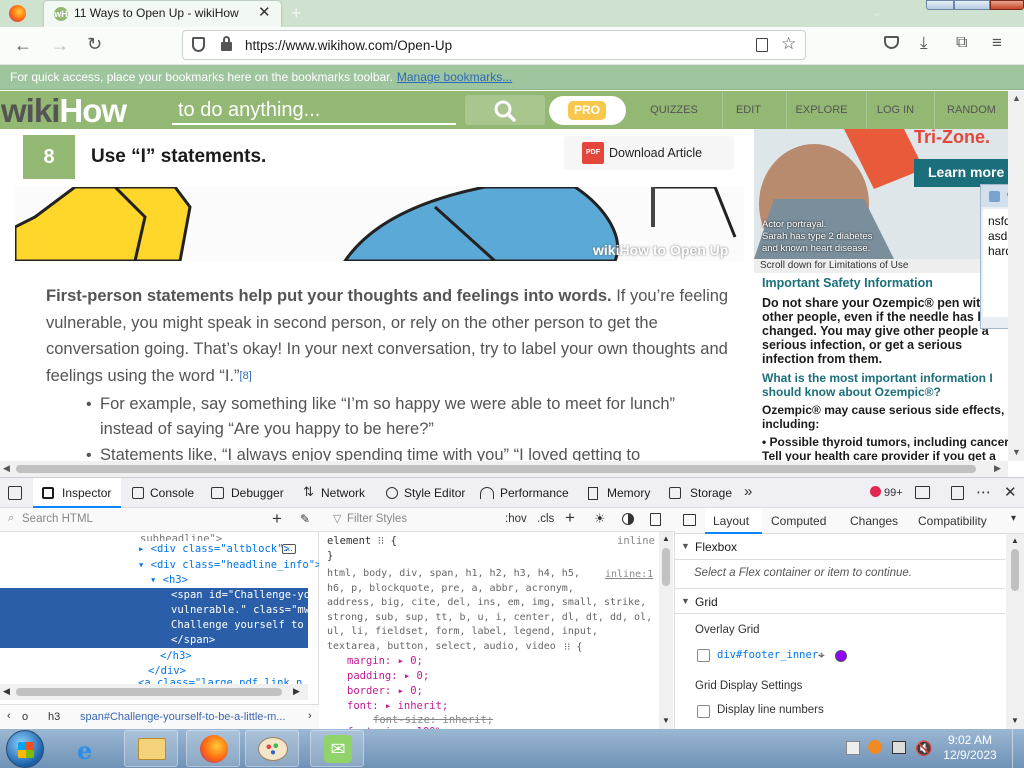 The height and width of the screenshot is (768, 1024). I want to click on markup-line: ▸ <div class="altblock">, so click(214, 549).